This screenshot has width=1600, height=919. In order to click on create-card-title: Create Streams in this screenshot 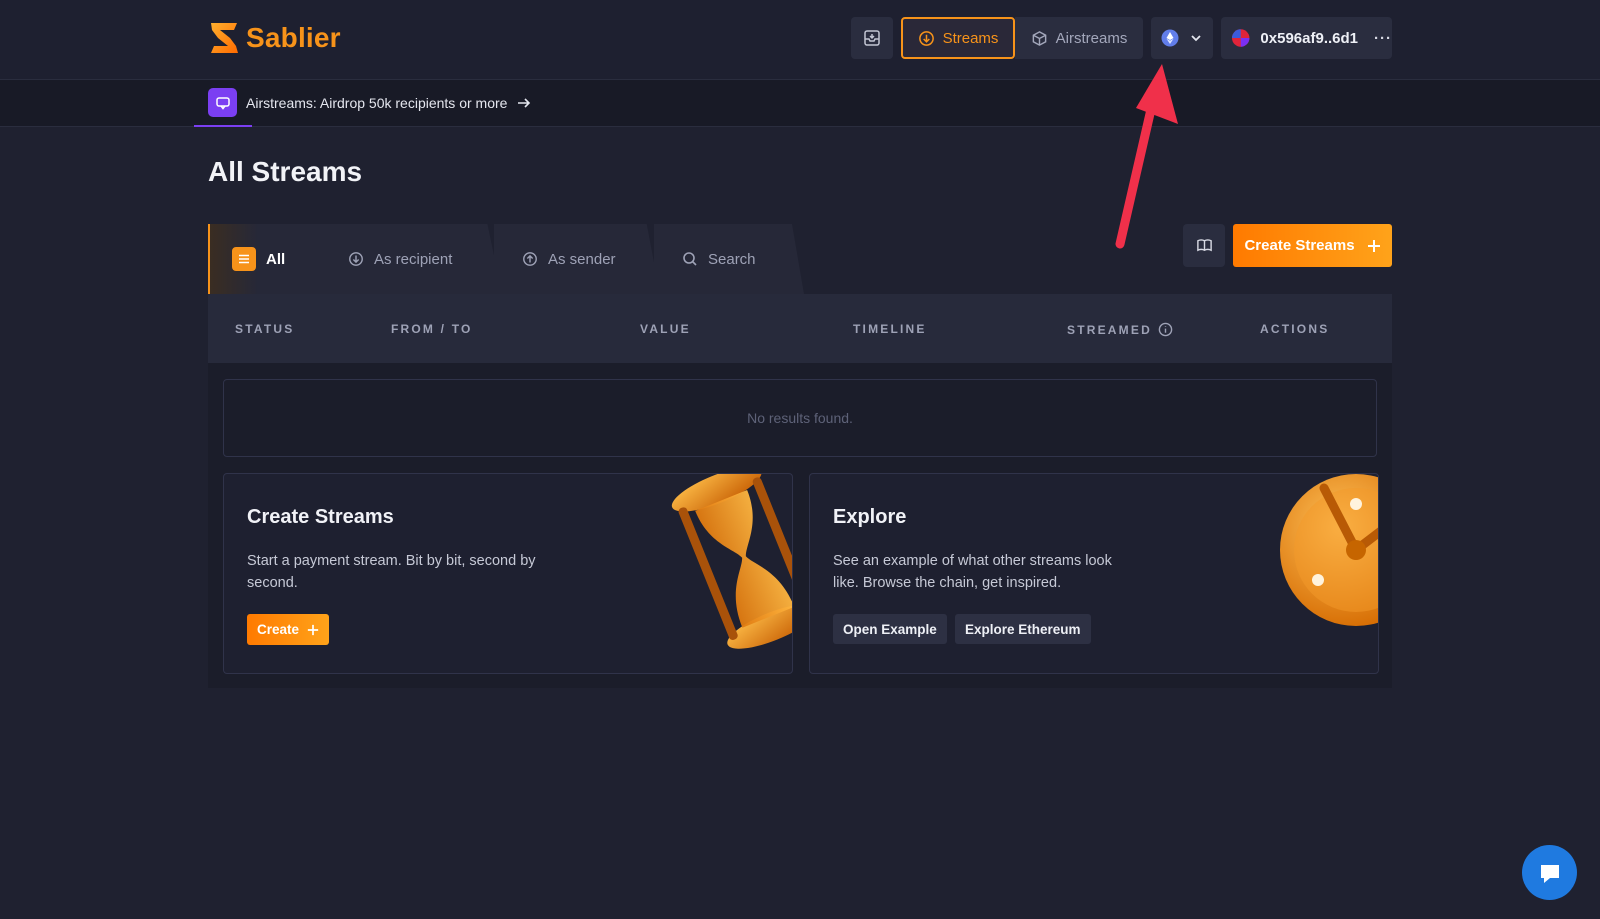, I will do `click(320, 517)`.